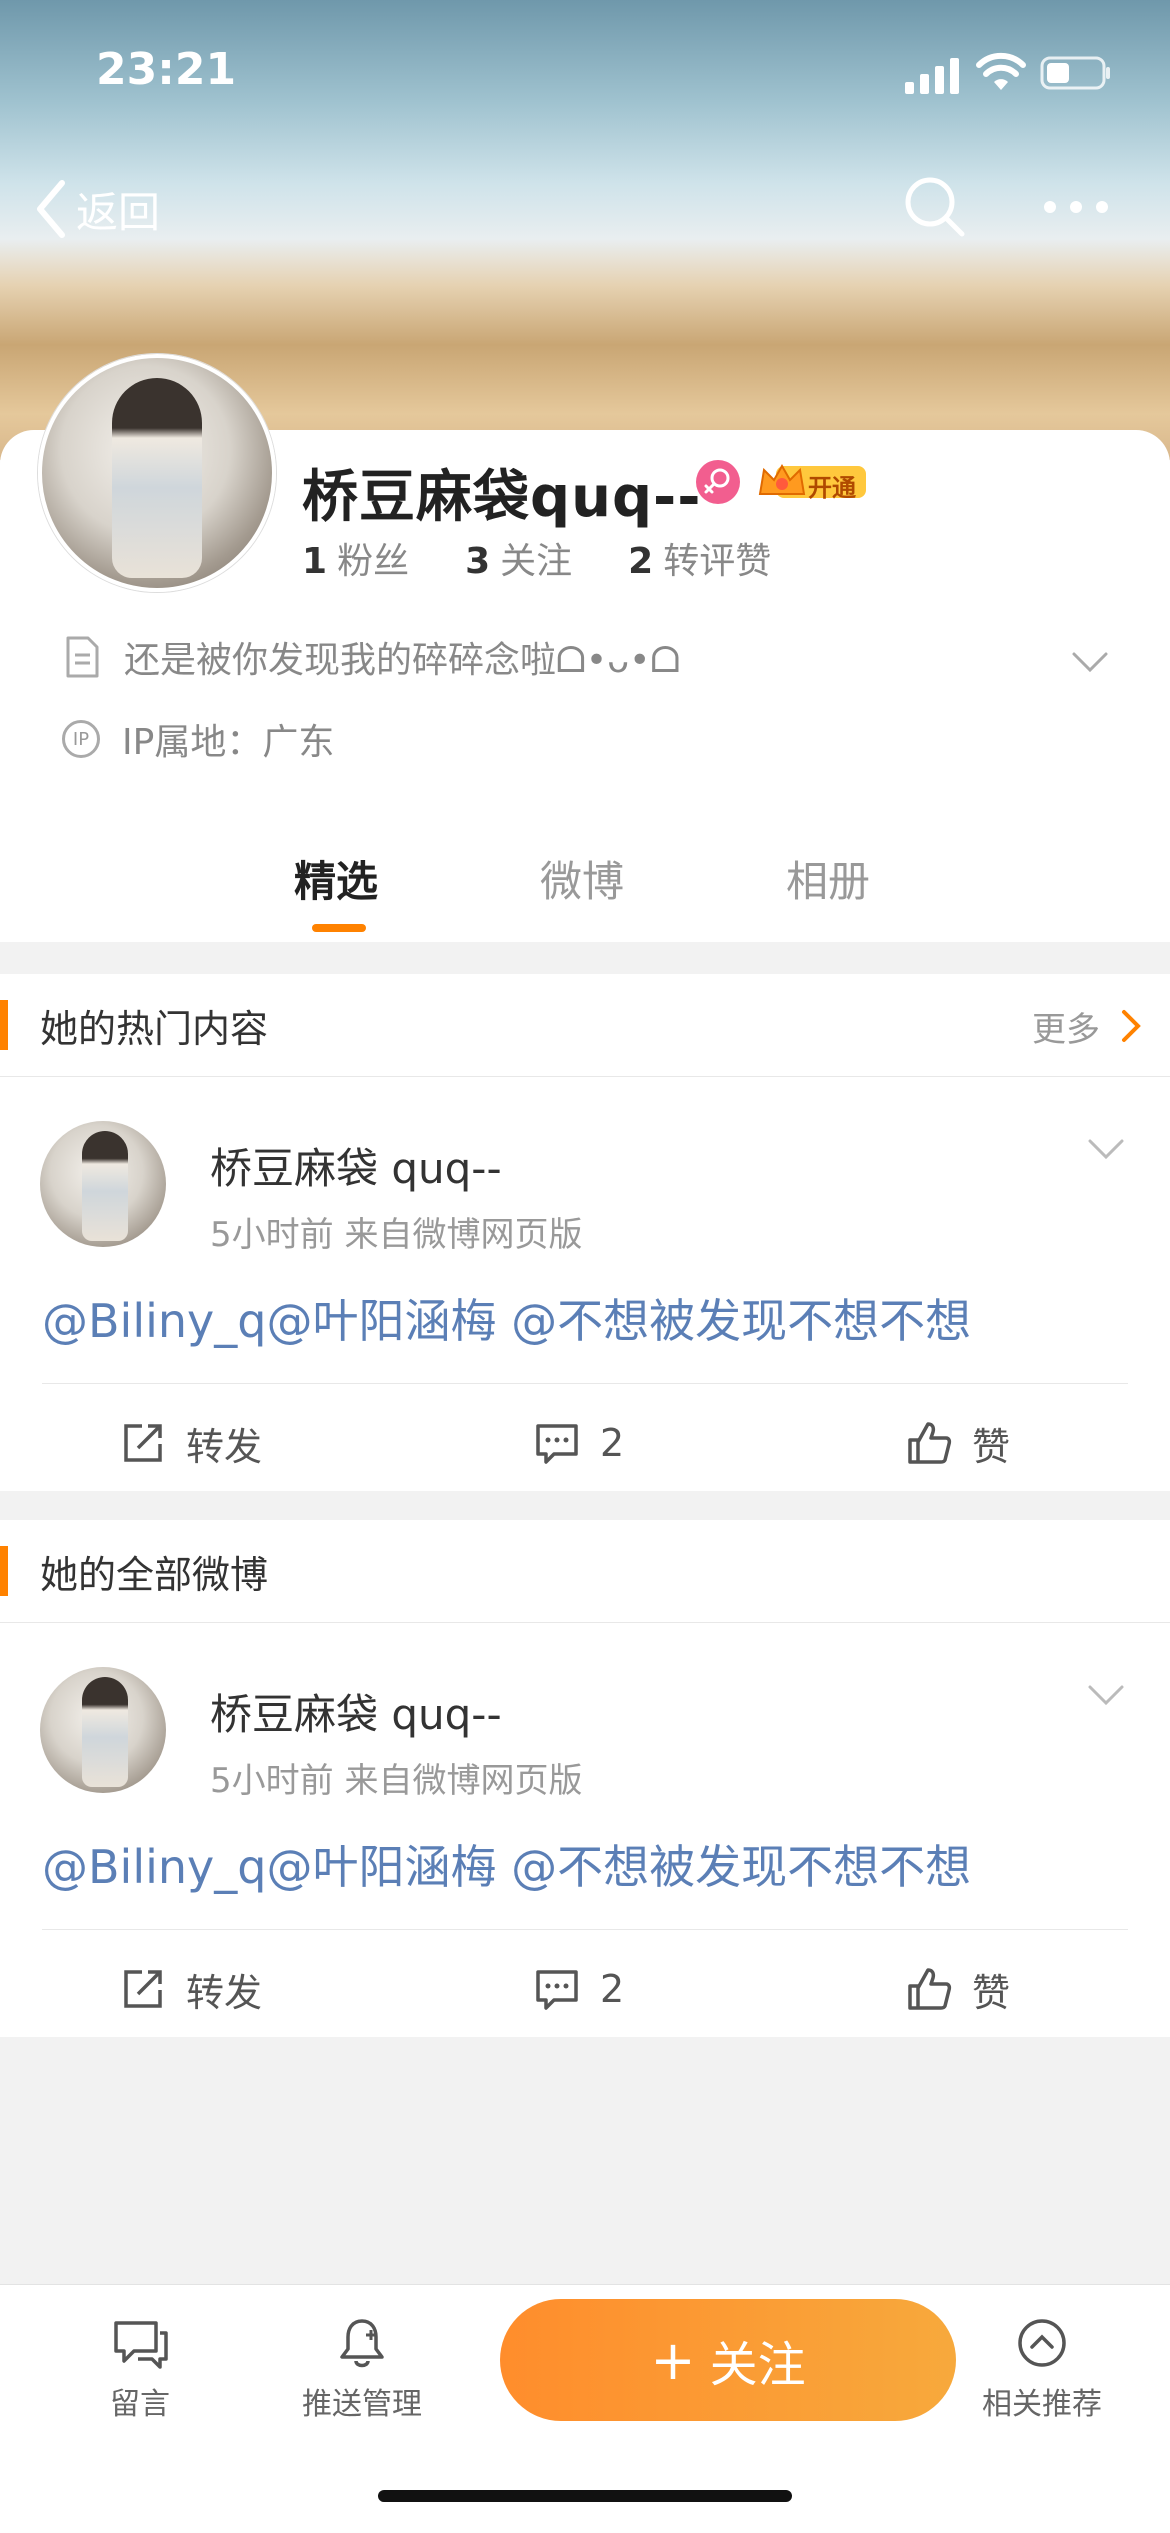 Image resolution: width=1170 pixels, height=2533 pixels. What do you see at coordinates (673, 2360) in the screenshot?
I see `plus-icon: +` at bounding box center [673, 2360].